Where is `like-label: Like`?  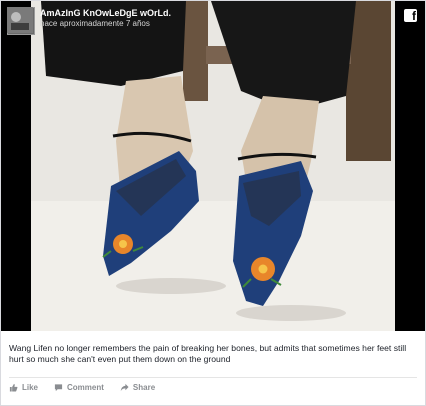
like-label: Like is located at coordinates (30, 387).